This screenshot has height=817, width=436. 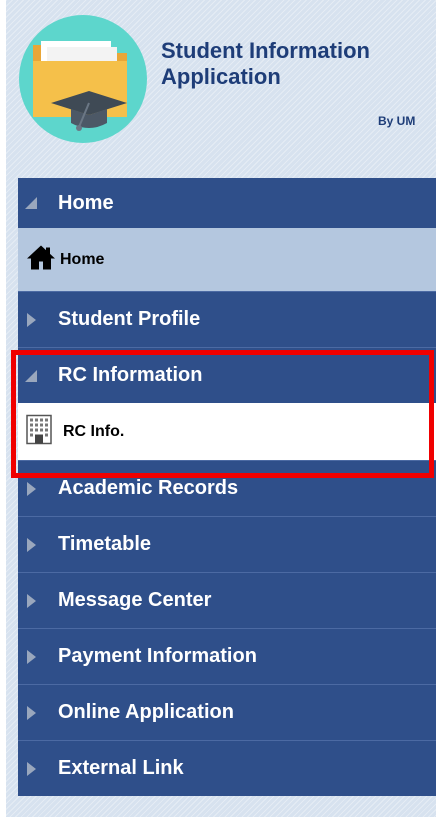 What do you see at coordinates (227, 259) in the screenshot?
I see `menu-item-home: Home` at bounding box center [227, 259].